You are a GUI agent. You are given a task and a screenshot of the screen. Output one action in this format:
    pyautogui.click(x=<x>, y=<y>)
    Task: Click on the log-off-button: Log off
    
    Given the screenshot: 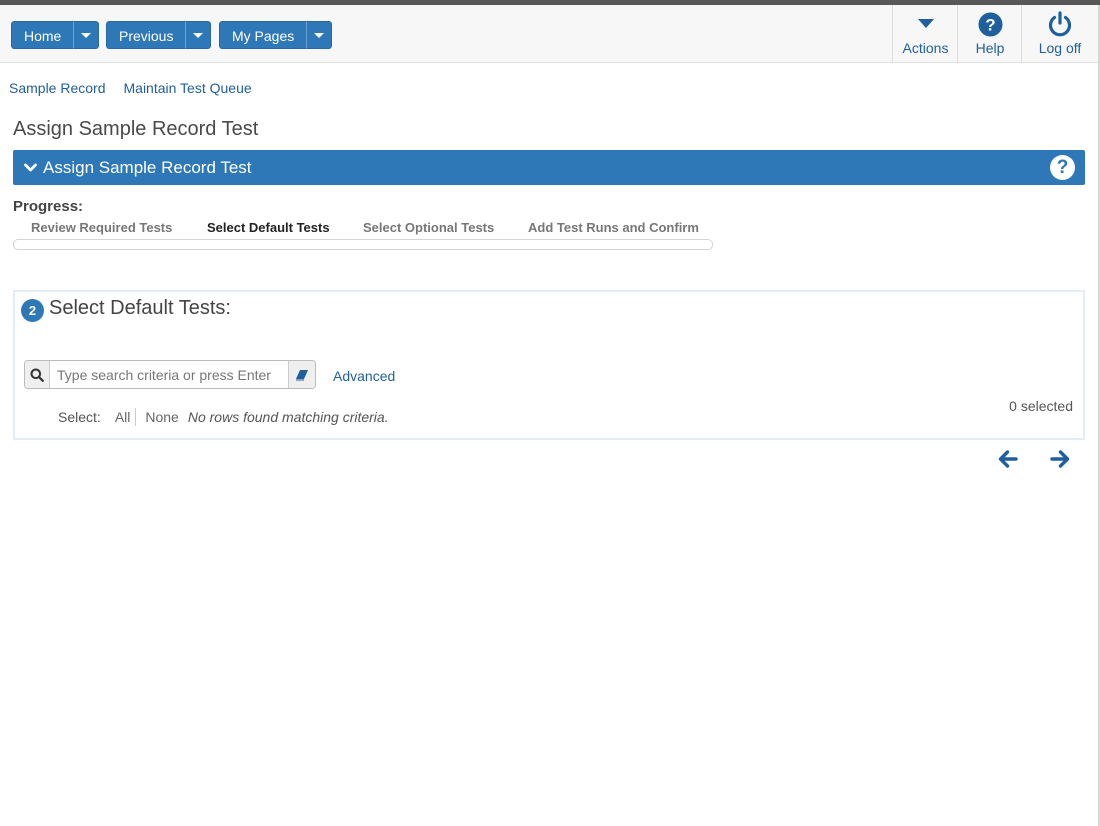 What is the action you would take?
    pyautogui.click(x=1059, y=33)
    